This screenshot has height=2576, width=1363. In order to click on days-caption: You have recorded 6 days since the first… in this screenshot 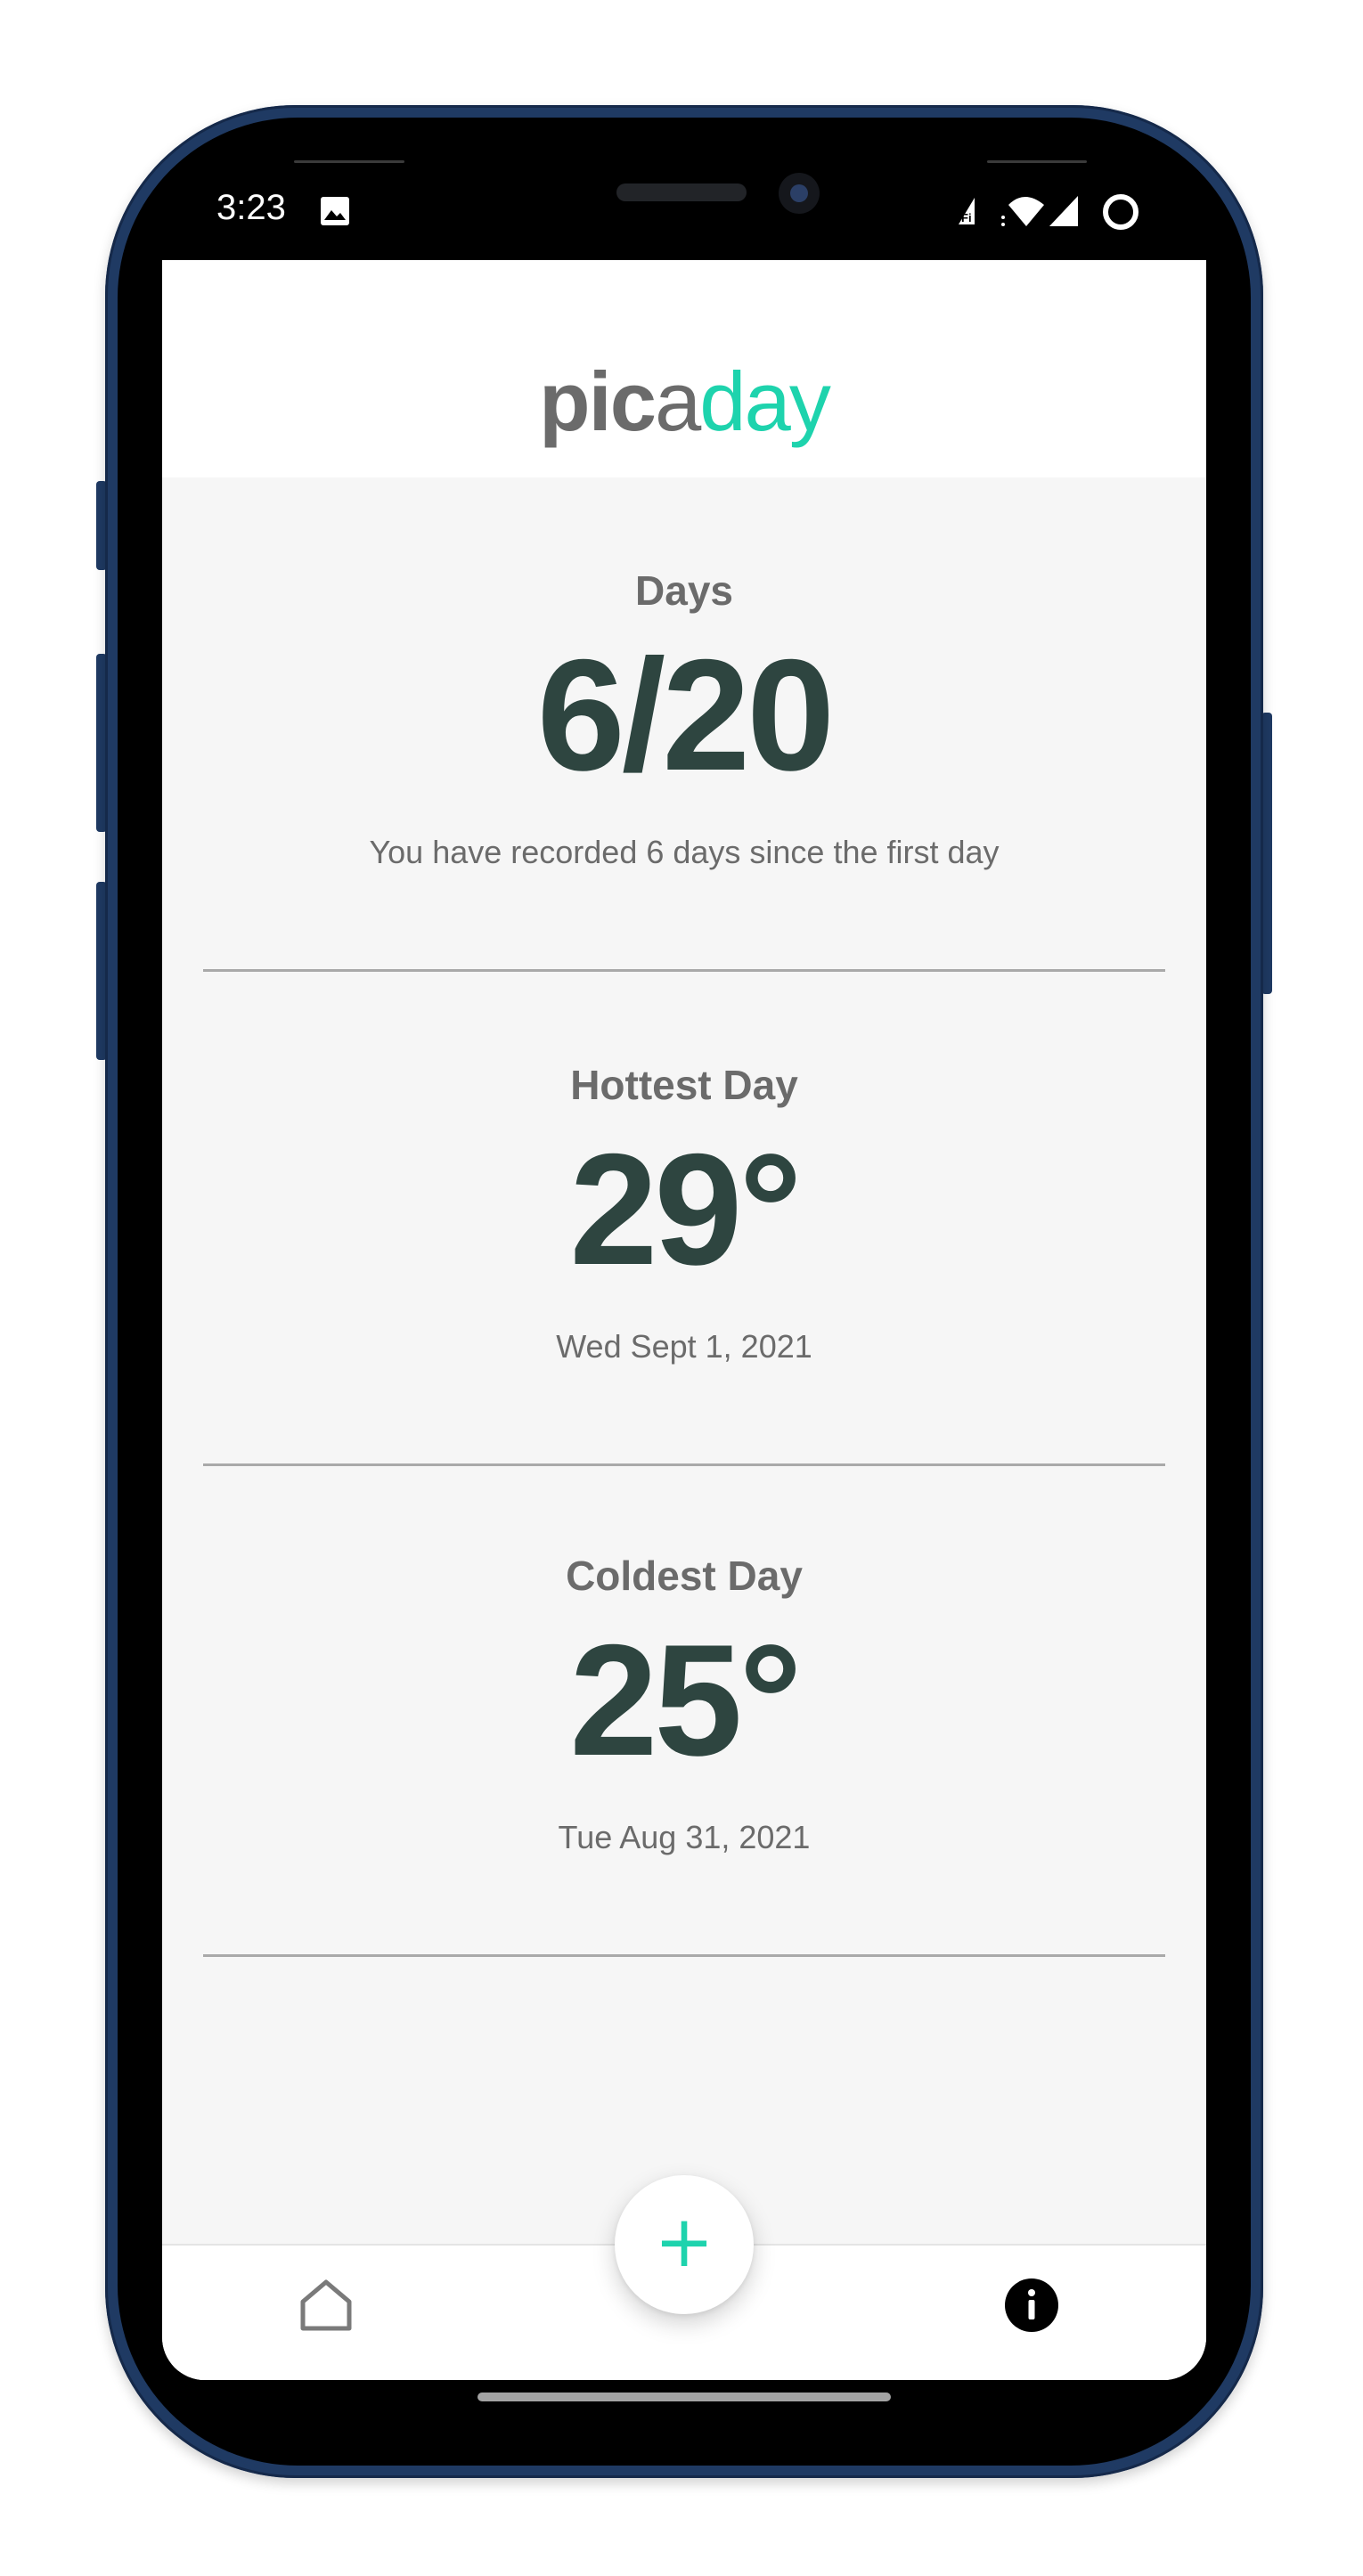, I will do `click(684, 852)`.